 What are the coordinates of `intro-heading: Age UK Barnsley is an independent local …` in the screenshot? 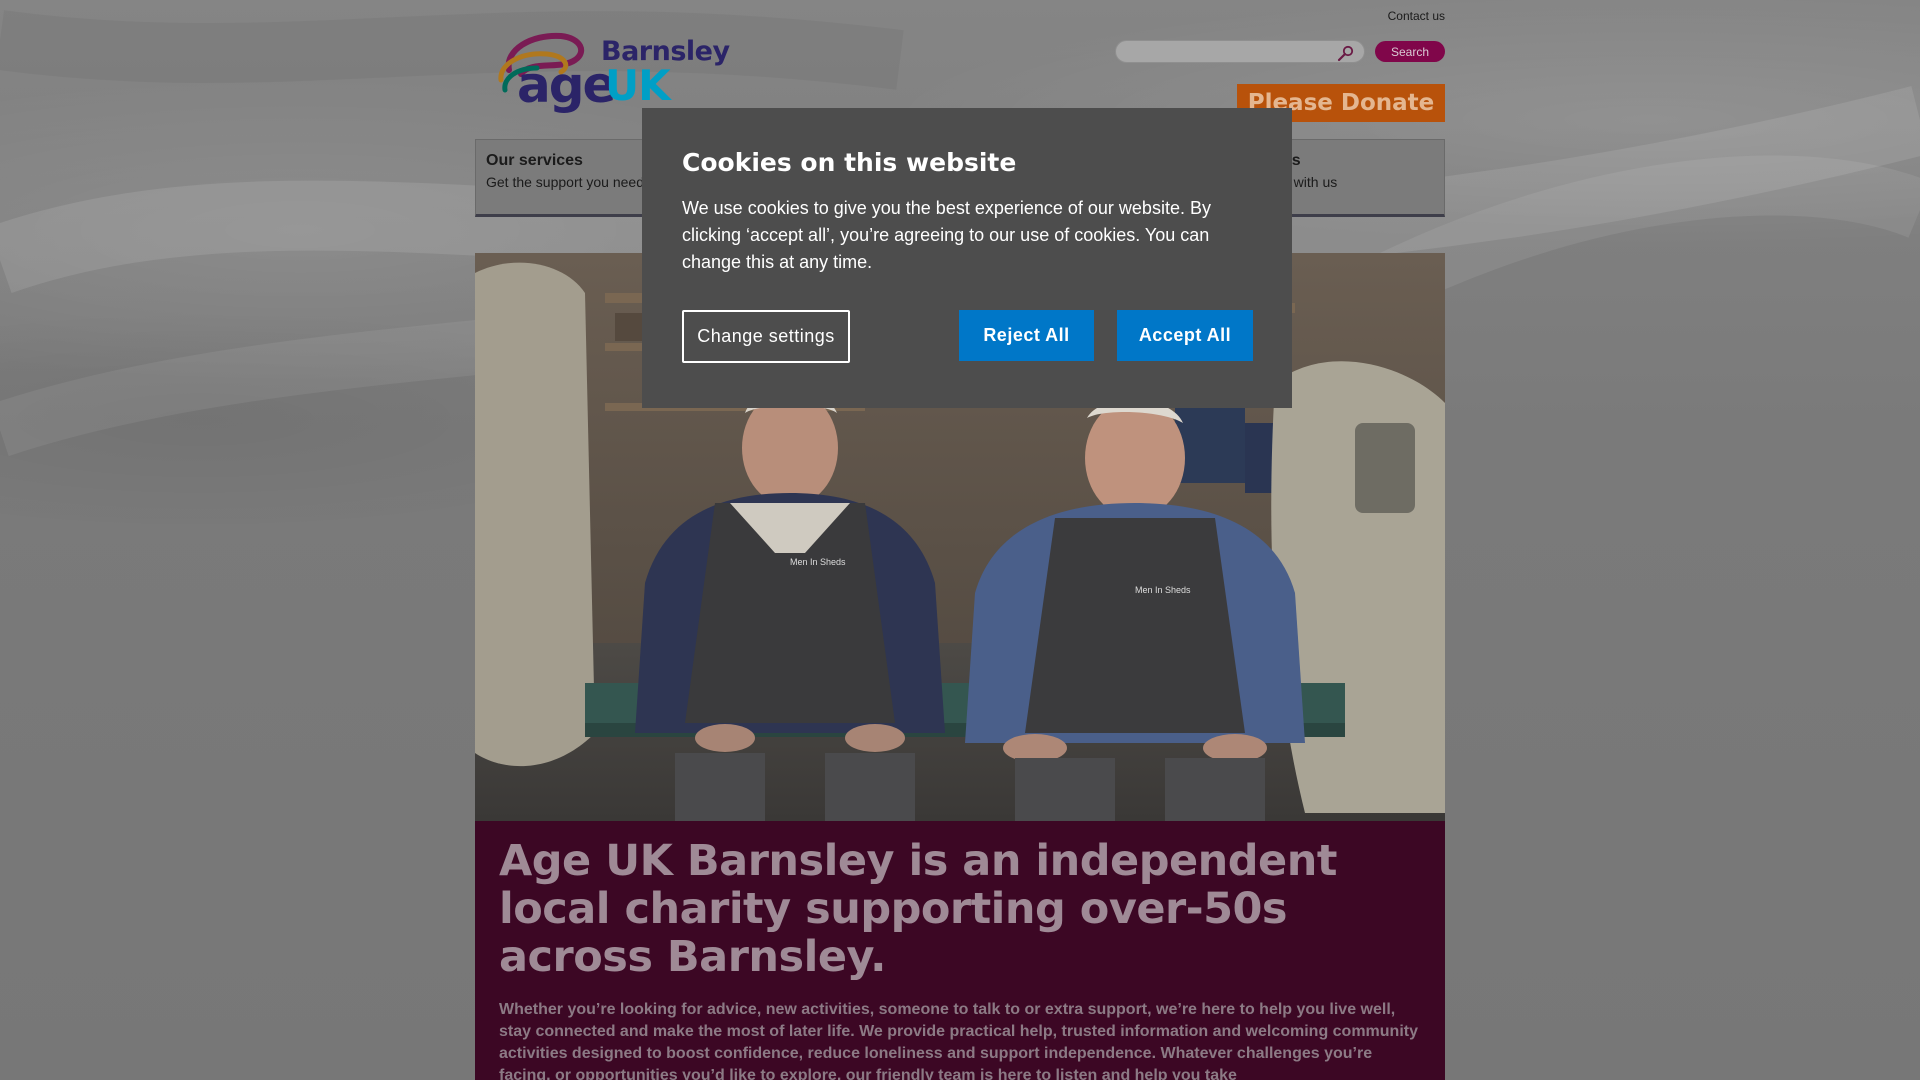 It's located at (918, 909).